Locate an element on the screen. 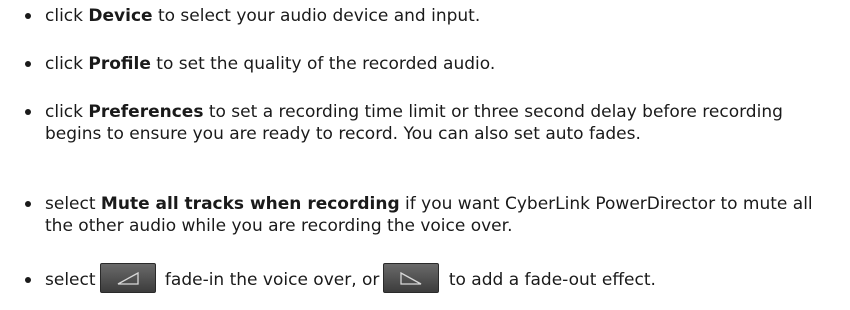 The height and width of the screenshot is (310, 850). fade-in-button is located at coordinates (127, 278).